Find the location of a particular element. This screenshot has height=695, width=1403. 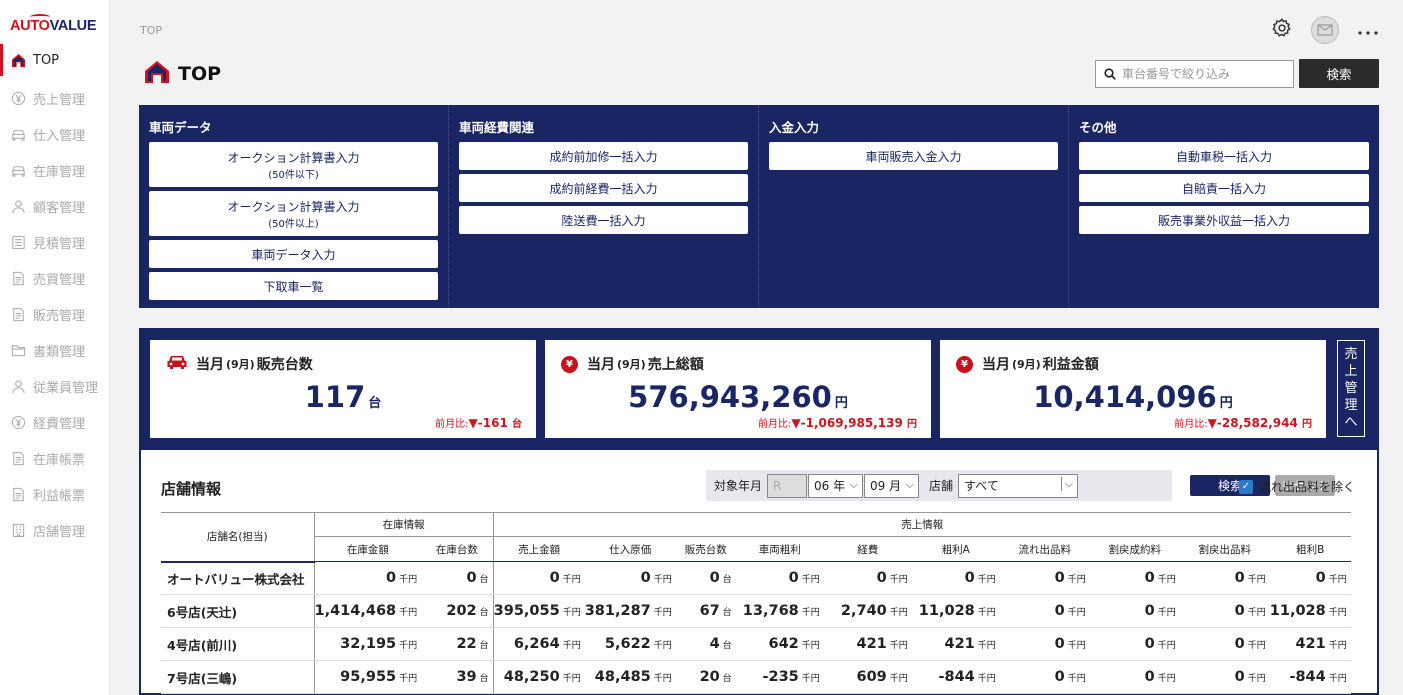

table-cell: 0台 is located at coordinates (457, 578).